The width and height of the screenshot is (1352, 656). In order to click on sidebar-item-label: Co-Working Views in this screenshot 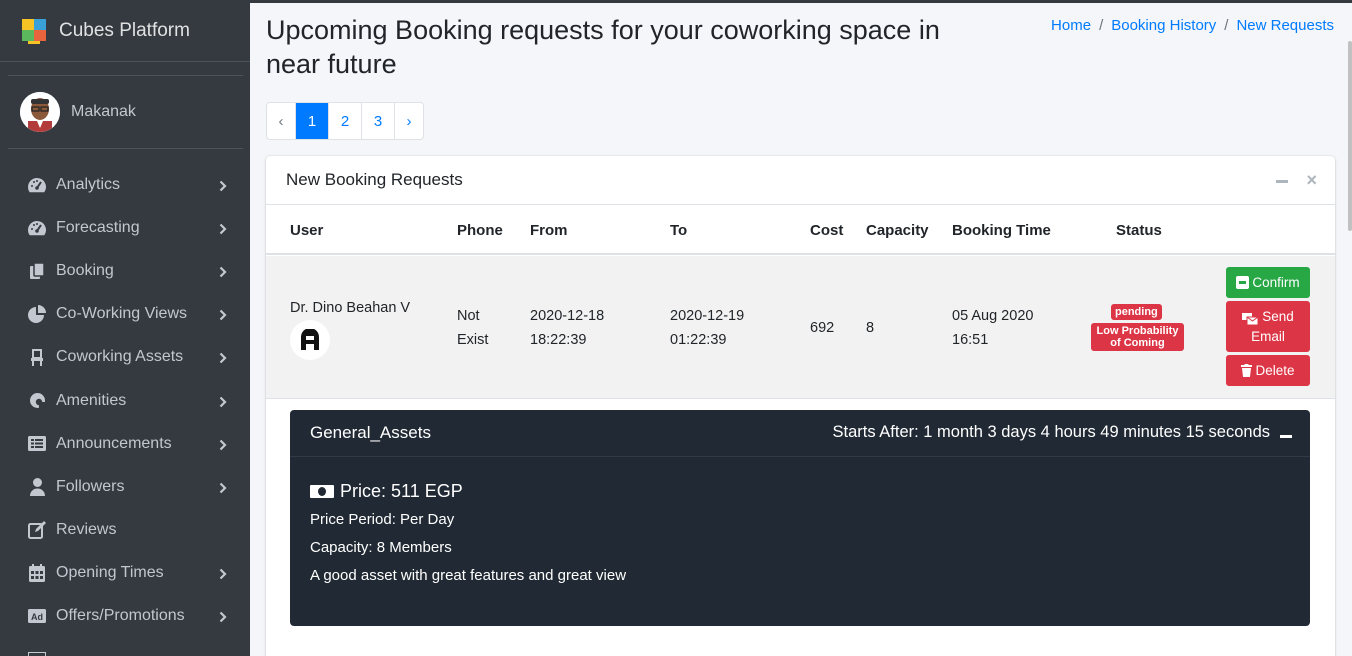, I will do `click(122, 314)`.